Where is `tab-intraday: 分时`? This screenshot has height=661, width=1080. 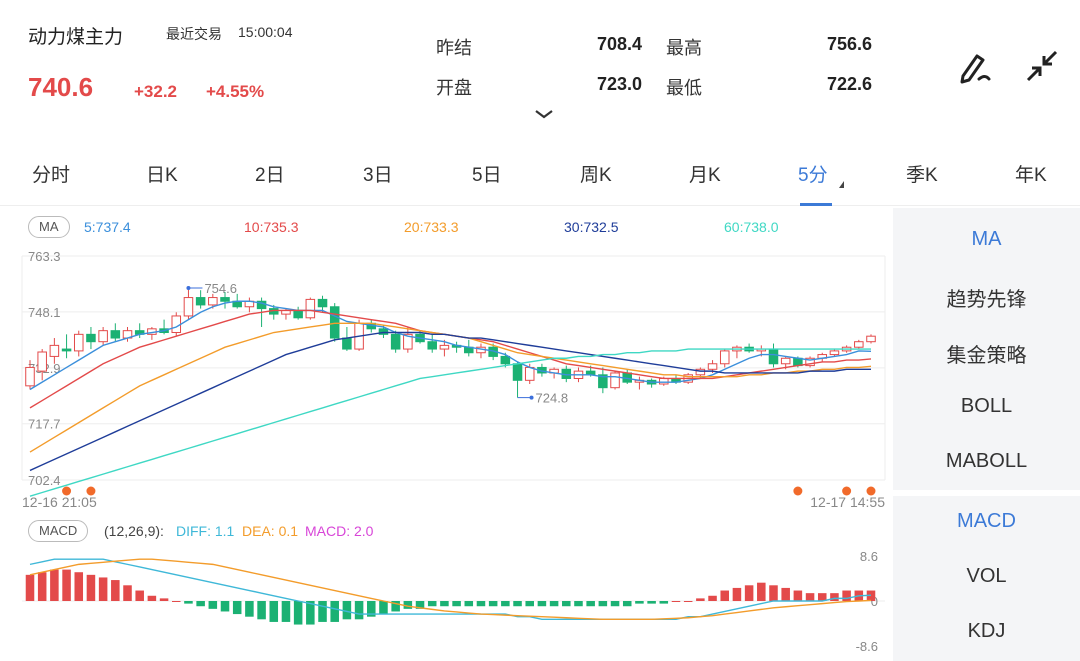
tab-intraday: 分时 is located at coordinates (51, 173).